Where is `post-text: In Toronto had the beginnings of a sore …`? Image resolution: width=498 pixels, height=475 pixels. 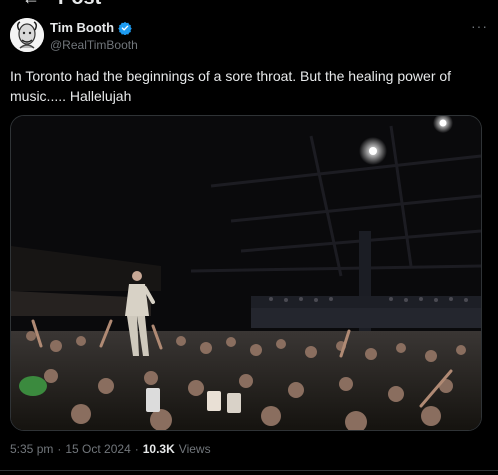
post-text: In Toronto had the beginnings of a sore … is located at coordinates (231, 86).